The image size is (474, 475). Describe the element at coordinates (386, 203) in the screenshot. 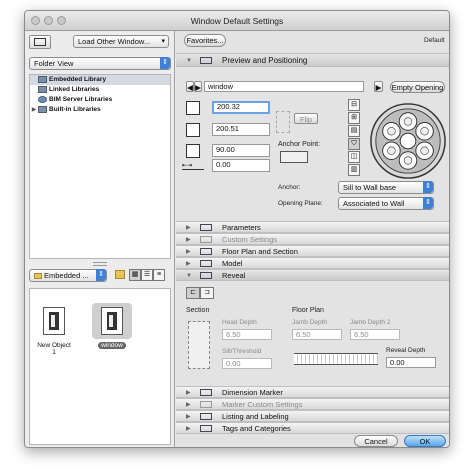

I see `opening-plane-select: Associated to Wall` at that location.